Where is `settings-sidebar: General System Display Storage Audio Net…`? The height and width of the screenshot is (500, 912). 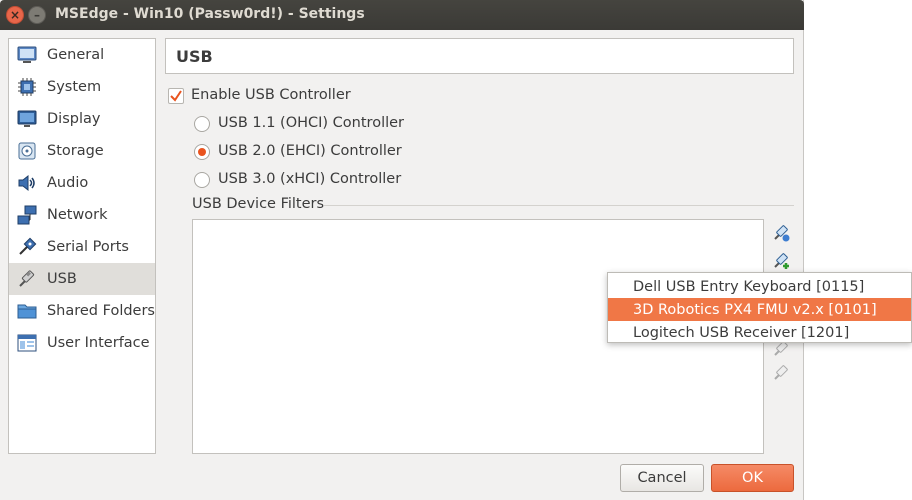
settings-sidebar: General System Display Storage Audio Net… is located at coordinates (82, 246).